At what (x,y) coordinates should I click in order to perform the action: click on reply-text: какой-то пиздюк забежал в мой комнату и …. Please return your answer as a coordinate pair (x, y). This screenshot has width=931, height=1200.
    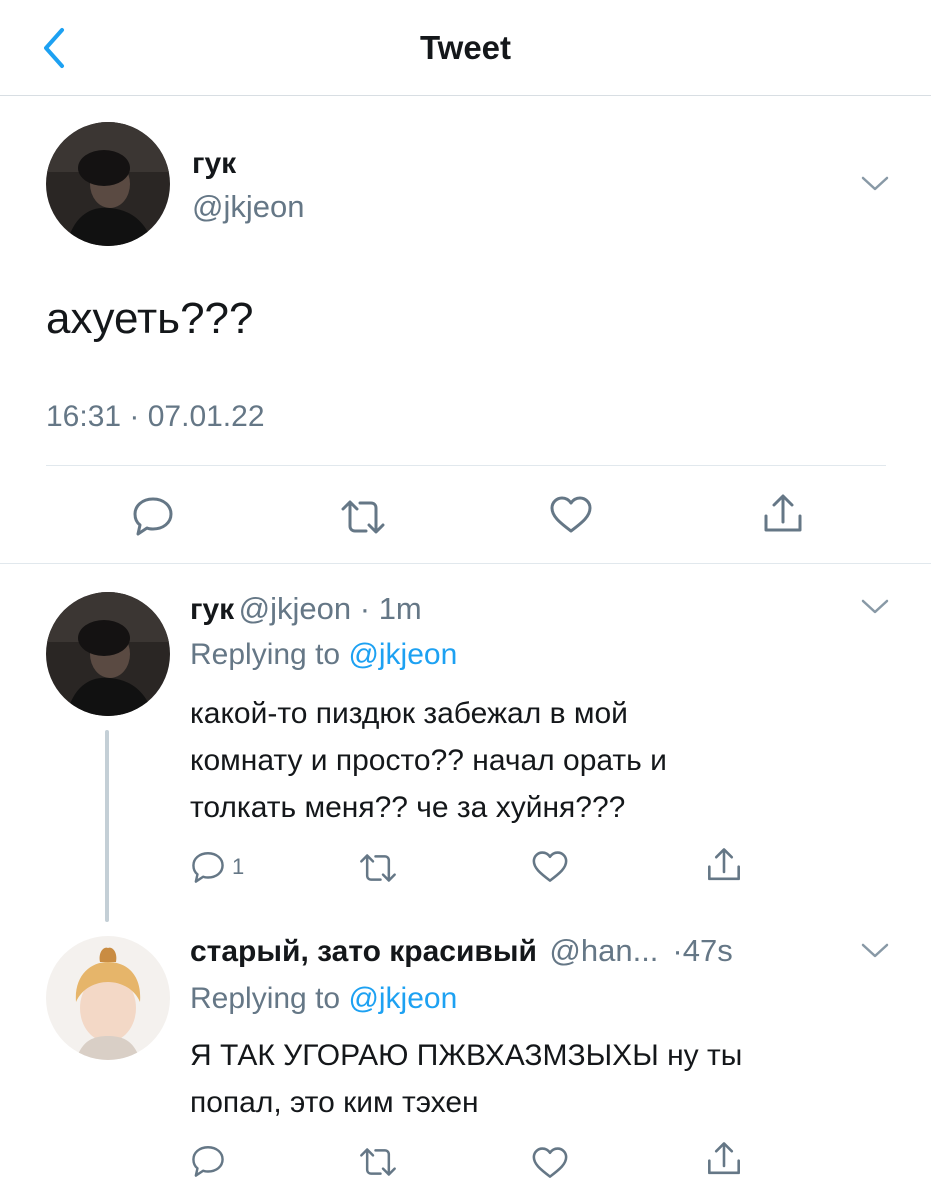
    Looking at the image, I should click on (428, 760).